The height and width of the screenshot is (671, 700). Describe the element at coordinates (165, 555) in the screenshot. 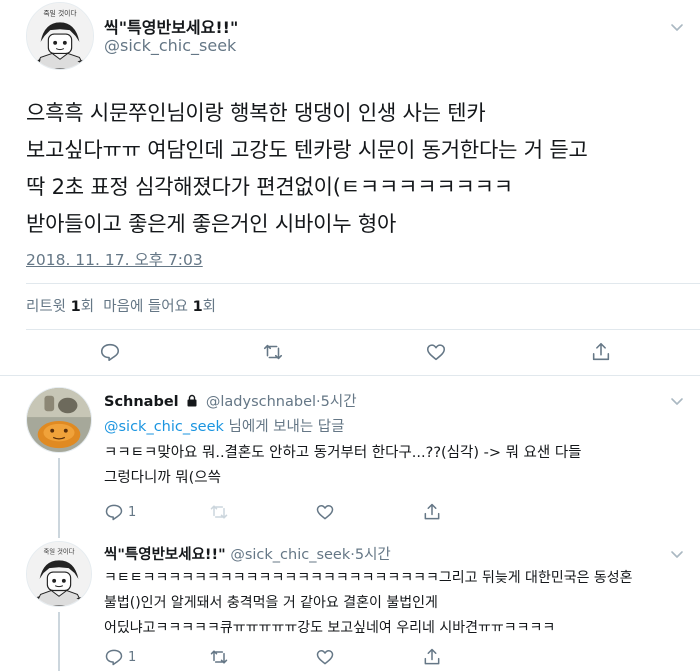

I see `reply-display-name: 씩"특영반보세요!!"` at that location.